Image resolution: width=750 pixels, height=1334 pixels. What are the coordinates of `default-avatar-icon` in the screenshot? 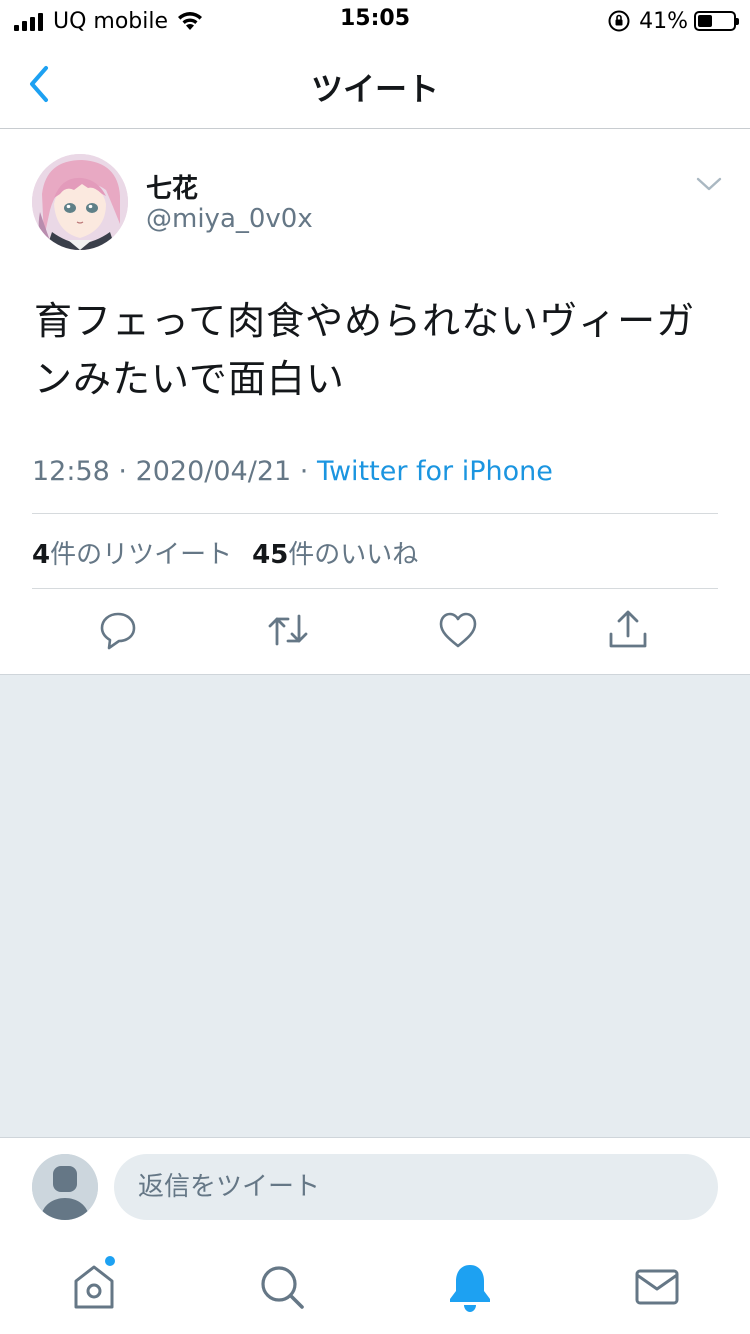 It's located at (65, 1187).